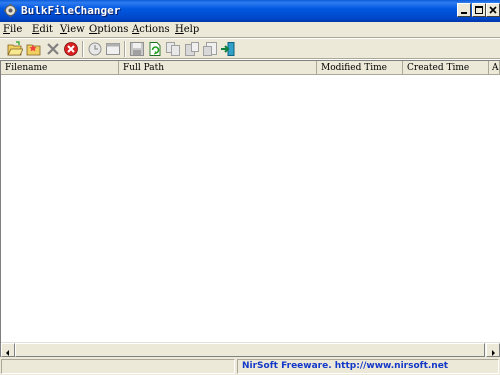  What do you see at coordinates (46, 29) in the screenshot?
I see `menu-edit-label: dit` at bounding box center [46, 29].